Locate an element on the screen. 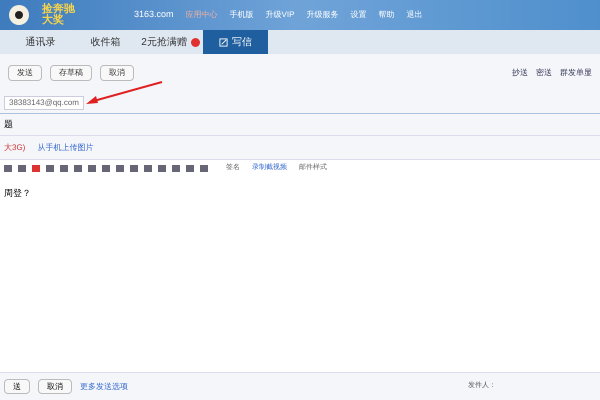 This screenshot has width=600, height=400. footer-button: 取消 is located at coordinates (55, 386).